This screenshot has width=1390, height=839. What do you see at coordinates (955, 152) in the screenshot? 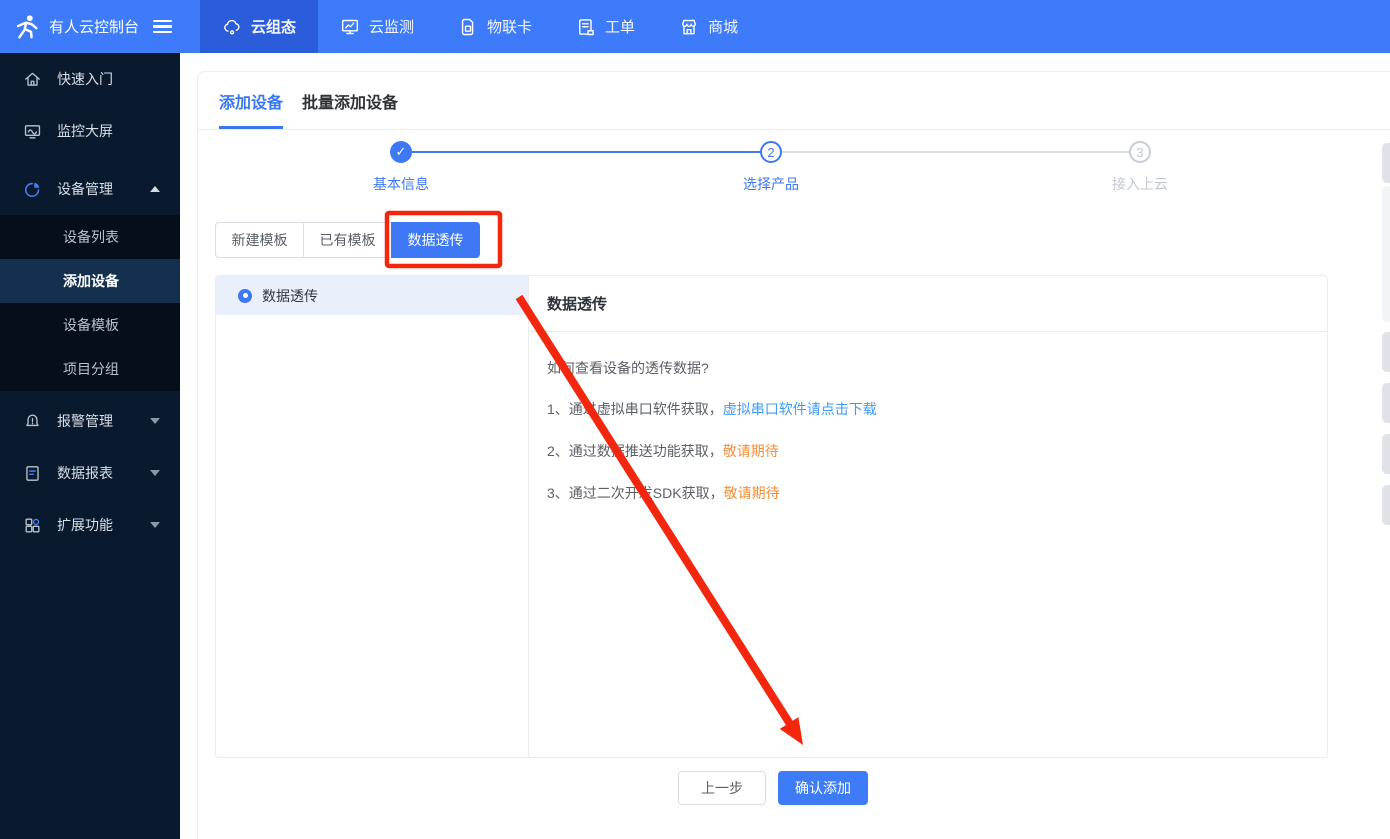
I see `stepper-line-pending` at bounding box center [955, 152].